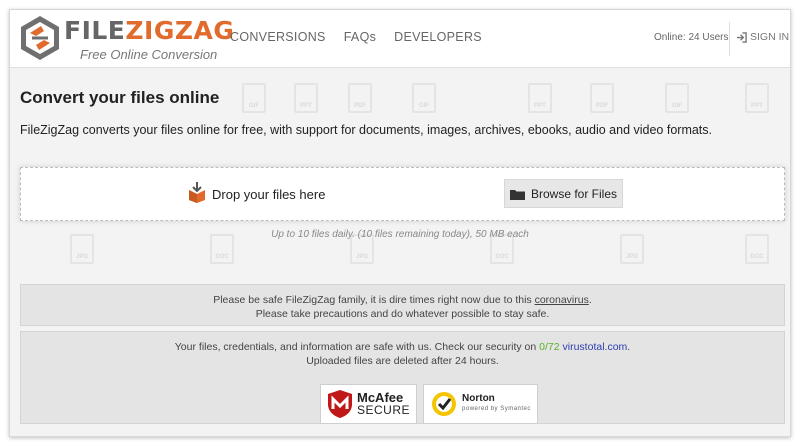 The width and height of the screenshot is (800, 446). What do you see at coordinates (595, 347) in the screenshot?
I see `virustotal-link: virustotal.com` at bounding box center [595, 347].